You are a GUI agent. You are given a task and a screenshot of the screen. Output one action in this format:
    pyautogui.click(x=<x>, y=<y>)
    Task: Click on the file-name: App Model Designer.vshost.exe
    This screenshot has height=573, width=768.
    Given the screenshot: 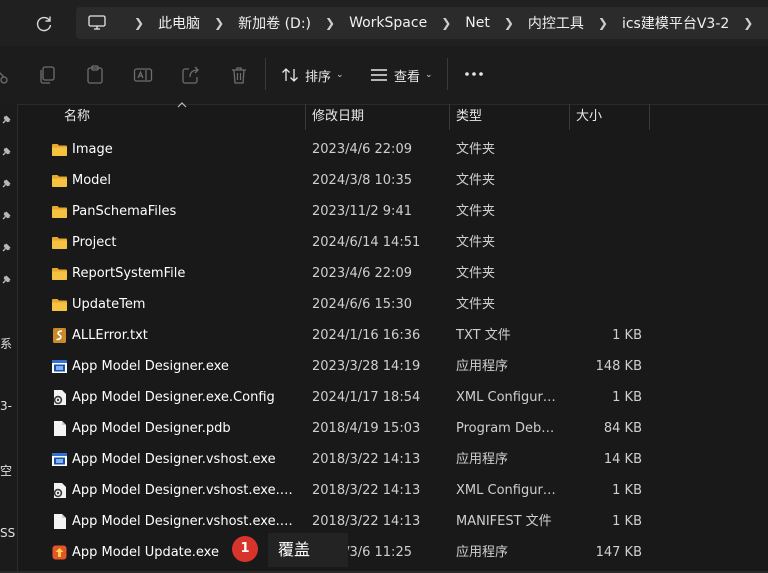 What is the action you would take?
    pyautogui.click(x=174, y=459)
    